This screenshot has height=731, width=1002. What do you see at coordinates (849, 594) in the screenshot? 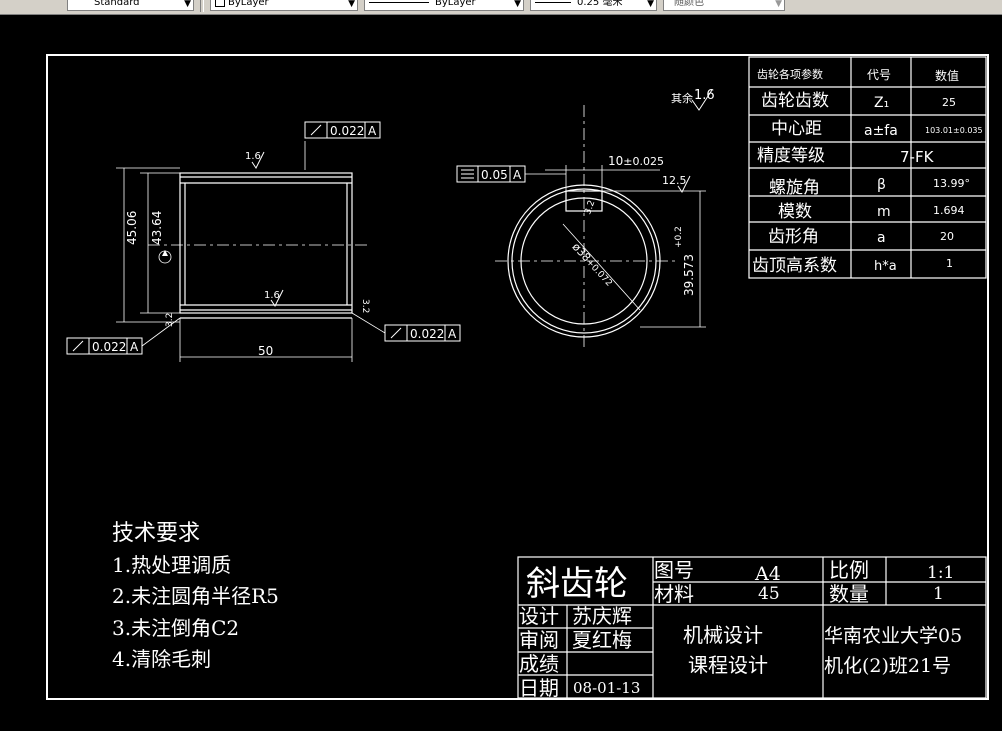
I see `quantity-label: 数量` at bounding box center [849, 594].